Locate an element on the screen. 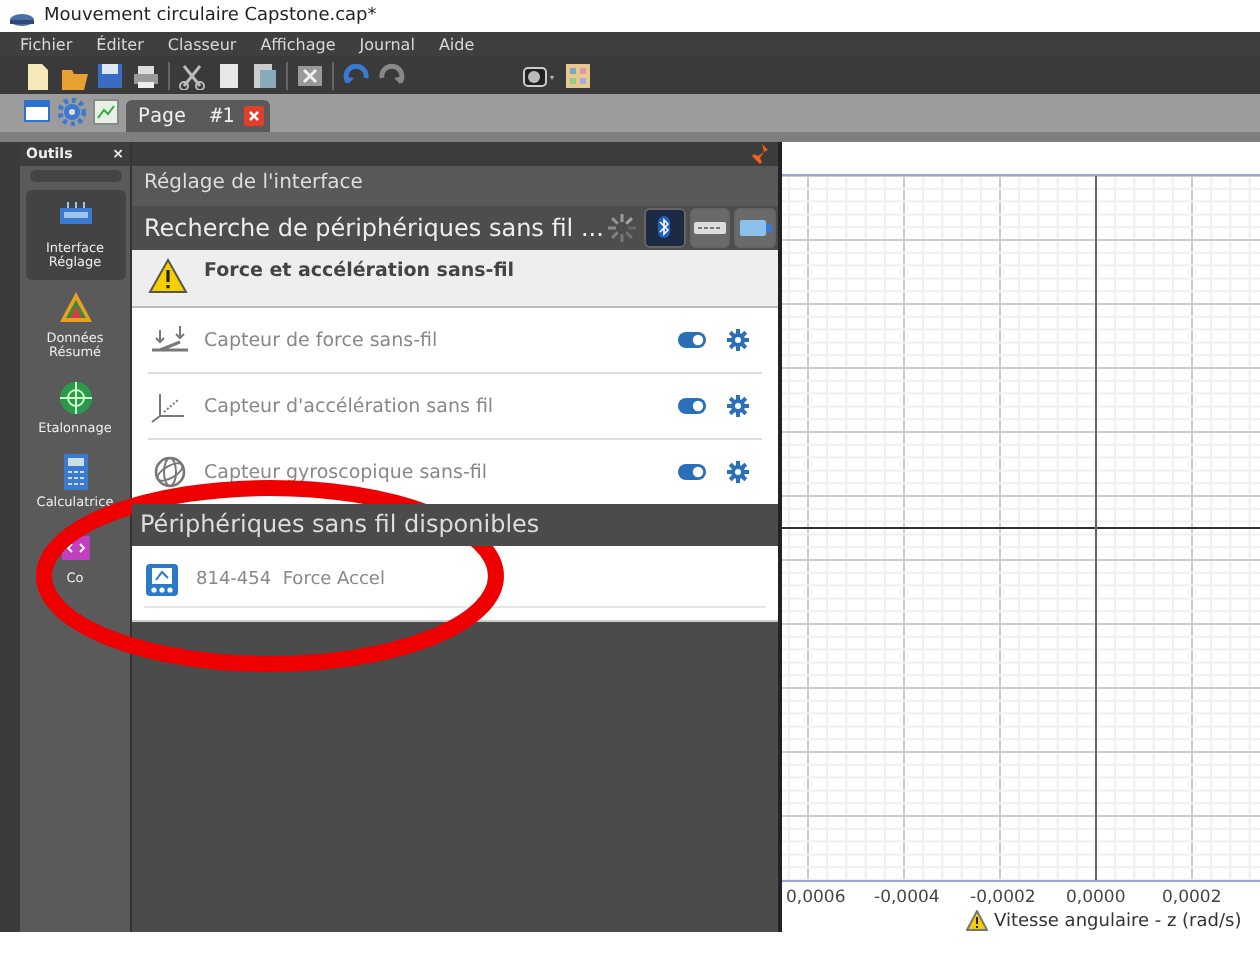 Image resolution: width=1260 pixels, height=956 pixels. menu-item: Fichier is located at coordinates (46, 44).